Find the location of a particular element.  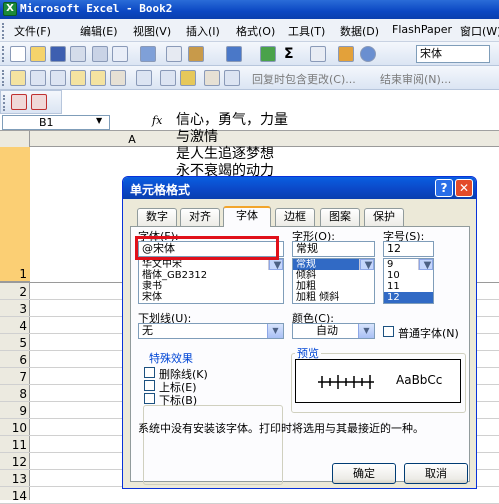

convert-pdf-icon is located at coordinates (19, 102).